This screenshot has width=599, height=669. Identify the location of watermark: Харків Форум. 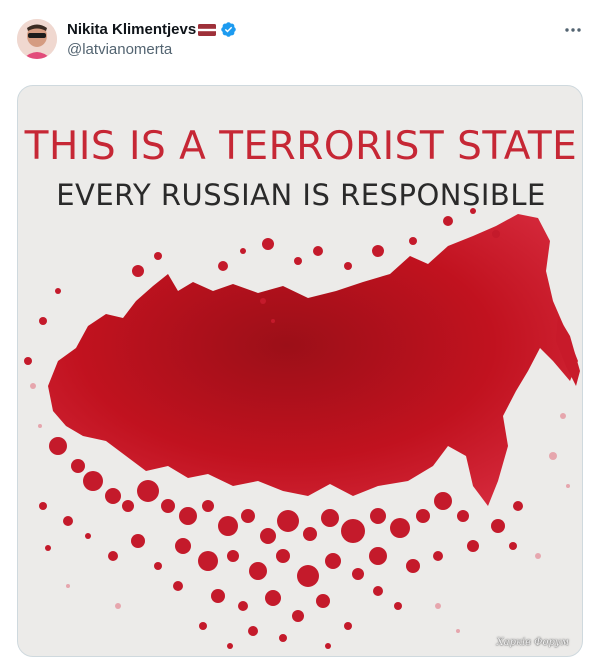
(532, 642).